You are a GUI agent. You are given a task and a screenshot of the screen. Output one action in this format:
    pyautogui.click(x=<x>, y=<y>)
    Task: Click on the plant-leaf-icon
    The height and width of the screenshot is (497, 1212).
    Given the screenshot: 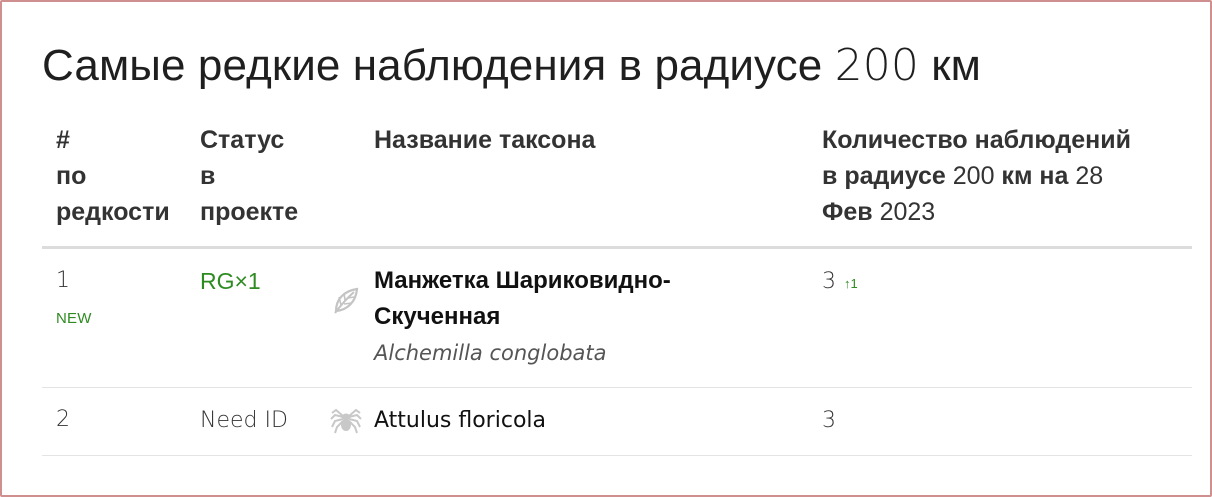 What is the action you would take?
    pyautogui.click(x=345, y=300)
    